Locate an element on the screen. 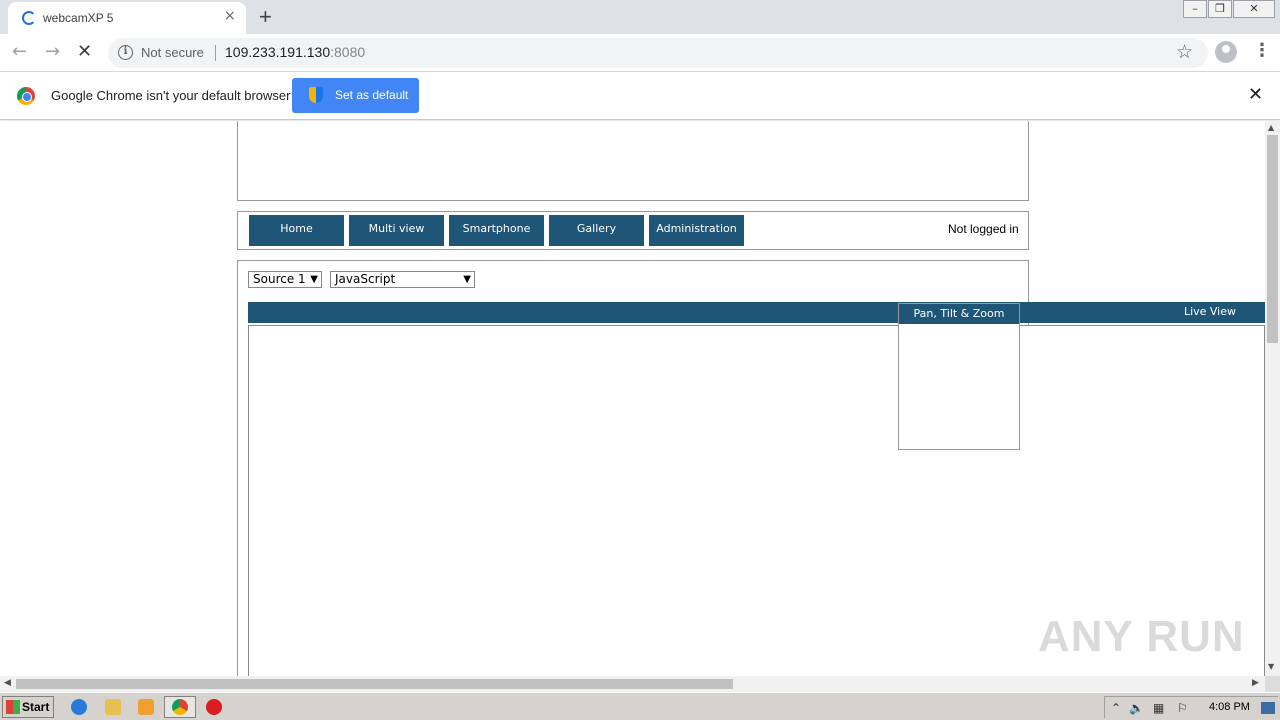 This screenshot has height=720, width=1280. loading-spinner-icon is located at coordinates (29, 18).